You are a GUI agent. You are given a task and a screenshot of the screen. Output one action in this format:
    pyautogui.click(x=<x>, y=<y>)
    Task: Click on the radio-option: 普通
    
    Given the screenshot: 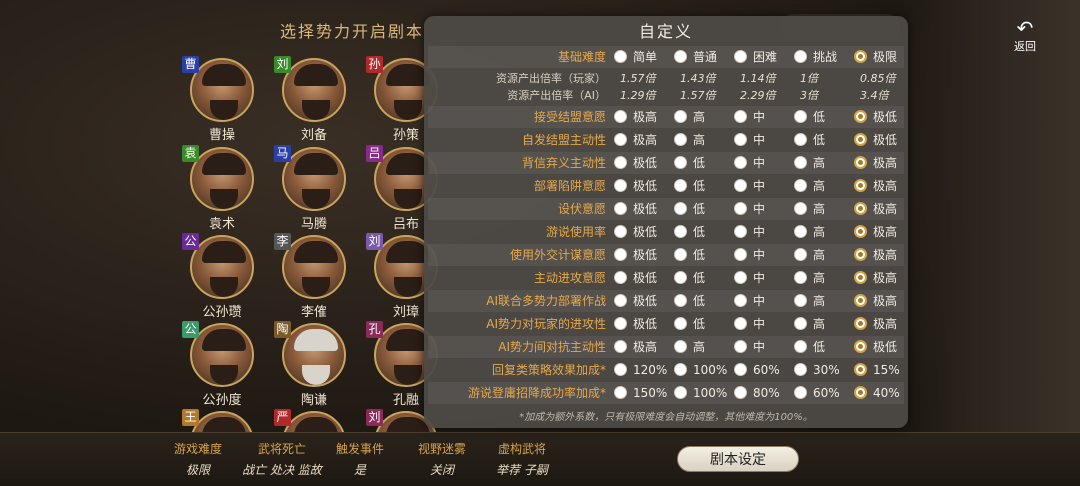 What is the action you would take?
    pyautogui.click(x=695, y=57)
    